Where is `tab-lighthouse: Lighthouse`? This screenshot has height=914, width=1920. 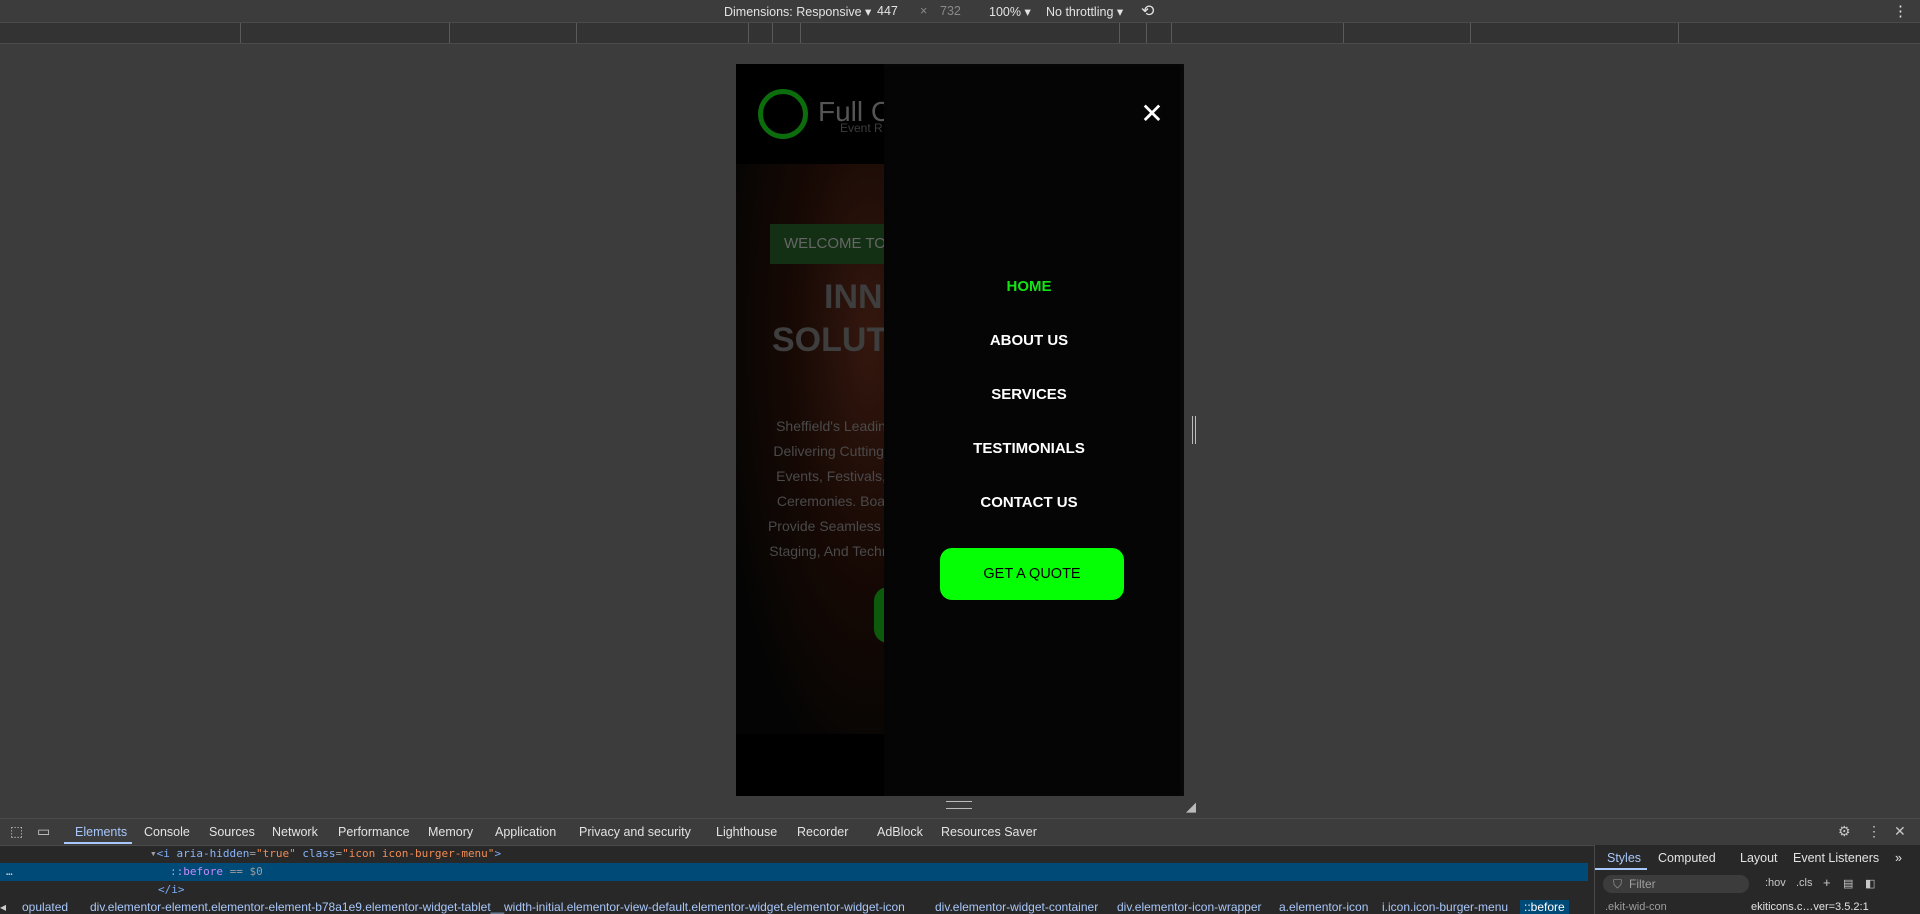
tab-lighthouse: Lighthouse is located at coordinates (746, 832).